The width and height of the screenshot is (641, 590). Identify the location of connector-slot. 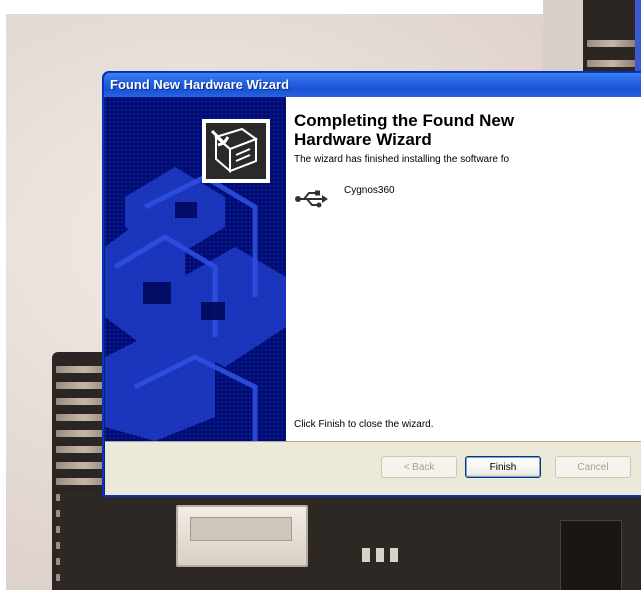
(241, 529).